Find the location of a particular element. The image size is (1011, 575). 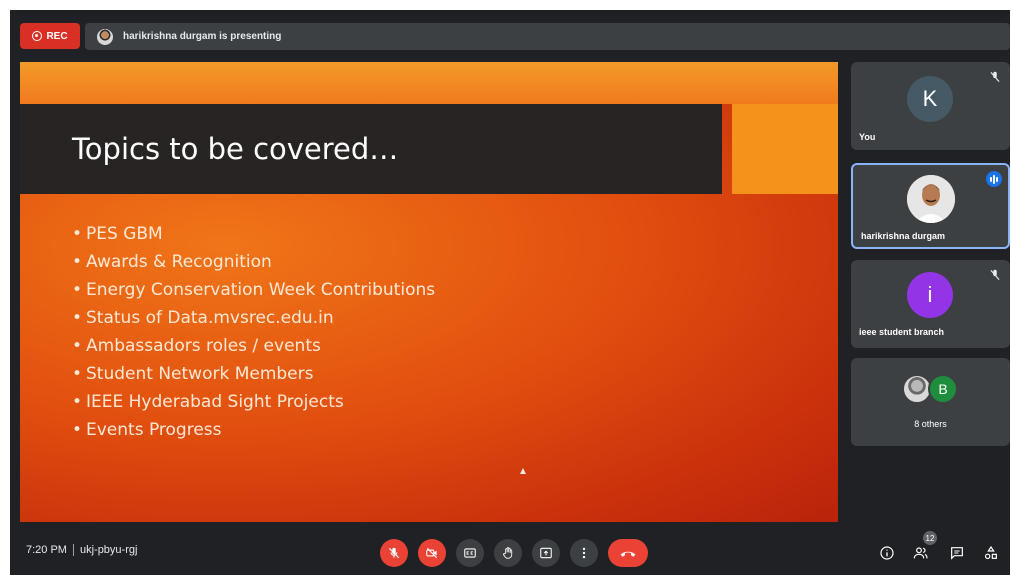

participant-name: You is located at coordinates (867, 137).